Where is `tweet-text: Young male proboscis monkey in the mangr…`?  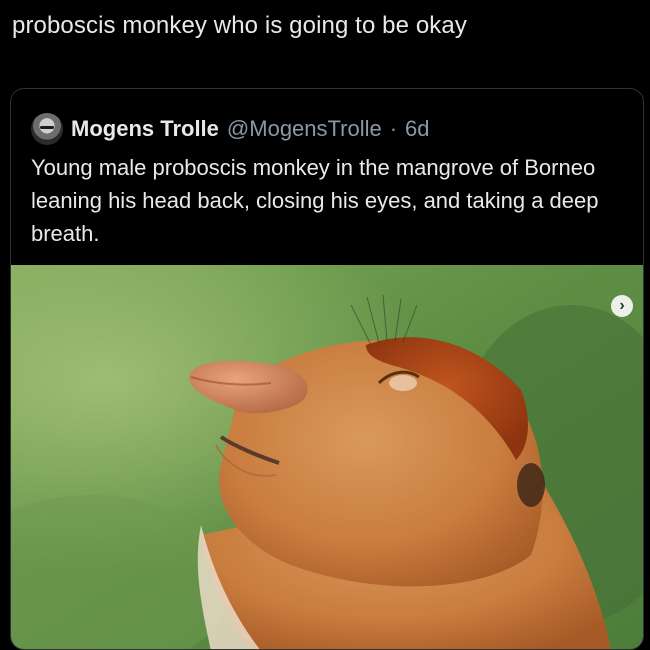 tweet-text: Young male proboscis monkey in the mangr… is located at coordinates (315, 200).